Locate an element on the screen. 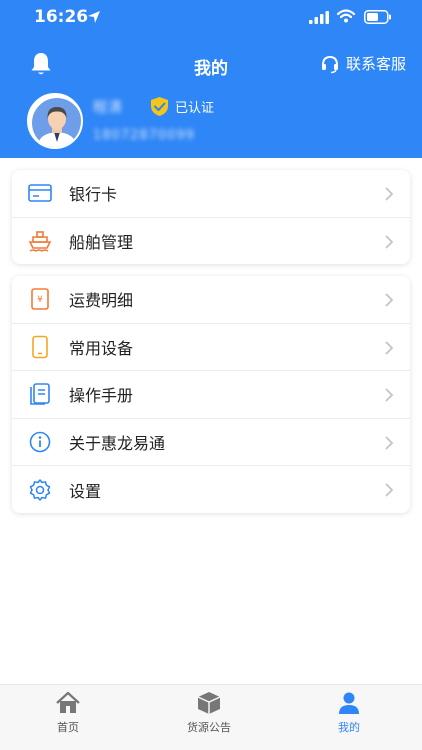 The width and height of the screenshot is (422, 750). menu-item-settings: 设置 is located at coordinates (211, 489).